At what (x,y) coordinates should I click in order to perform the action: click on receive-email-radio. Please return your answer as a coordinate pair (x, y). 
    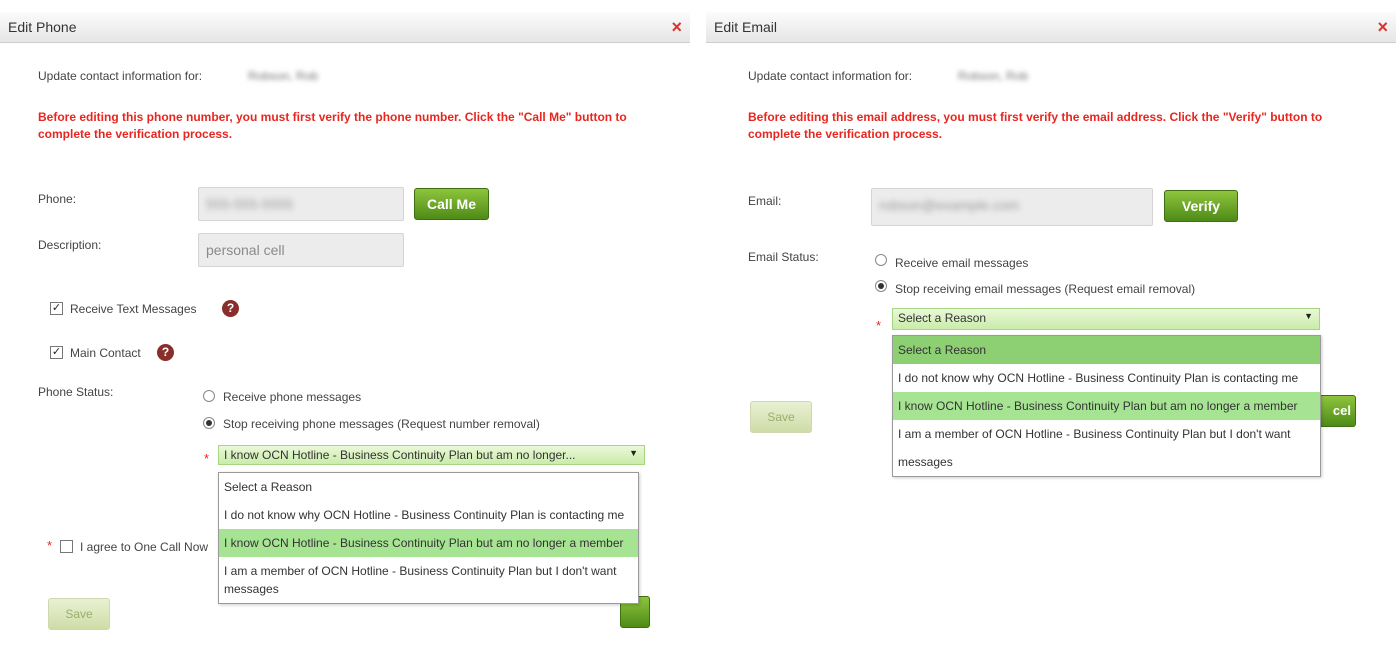
    Looking at the image, I should click on (881, 260).